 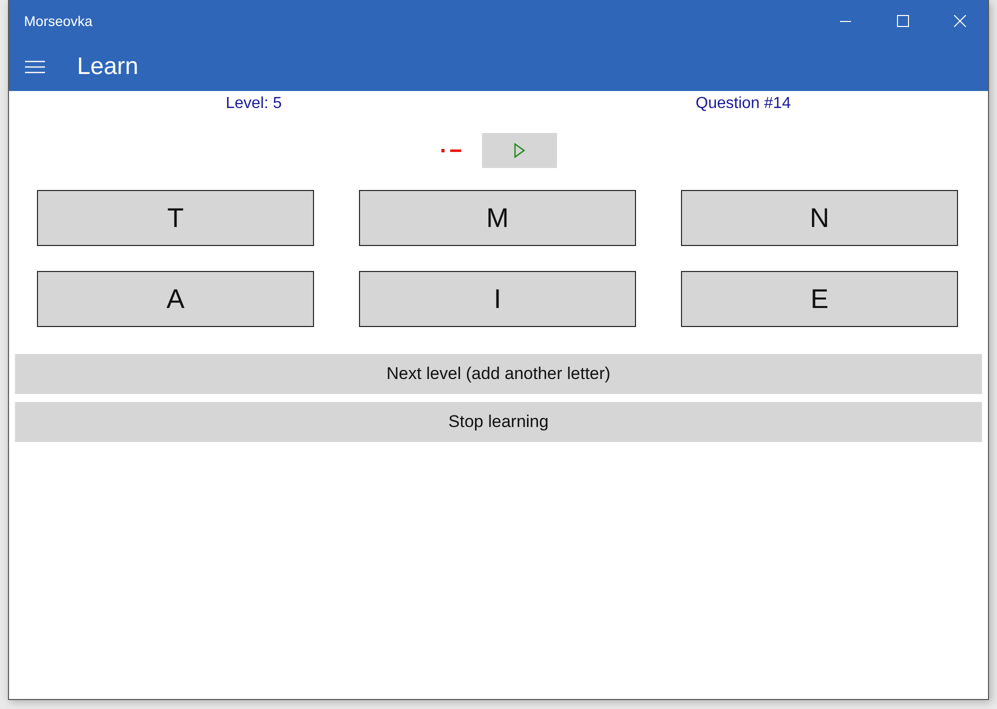 What do you see at coordinates (497, 299) in the screenshot?
I see `answer-button: I` at bounding box center [497, 299].